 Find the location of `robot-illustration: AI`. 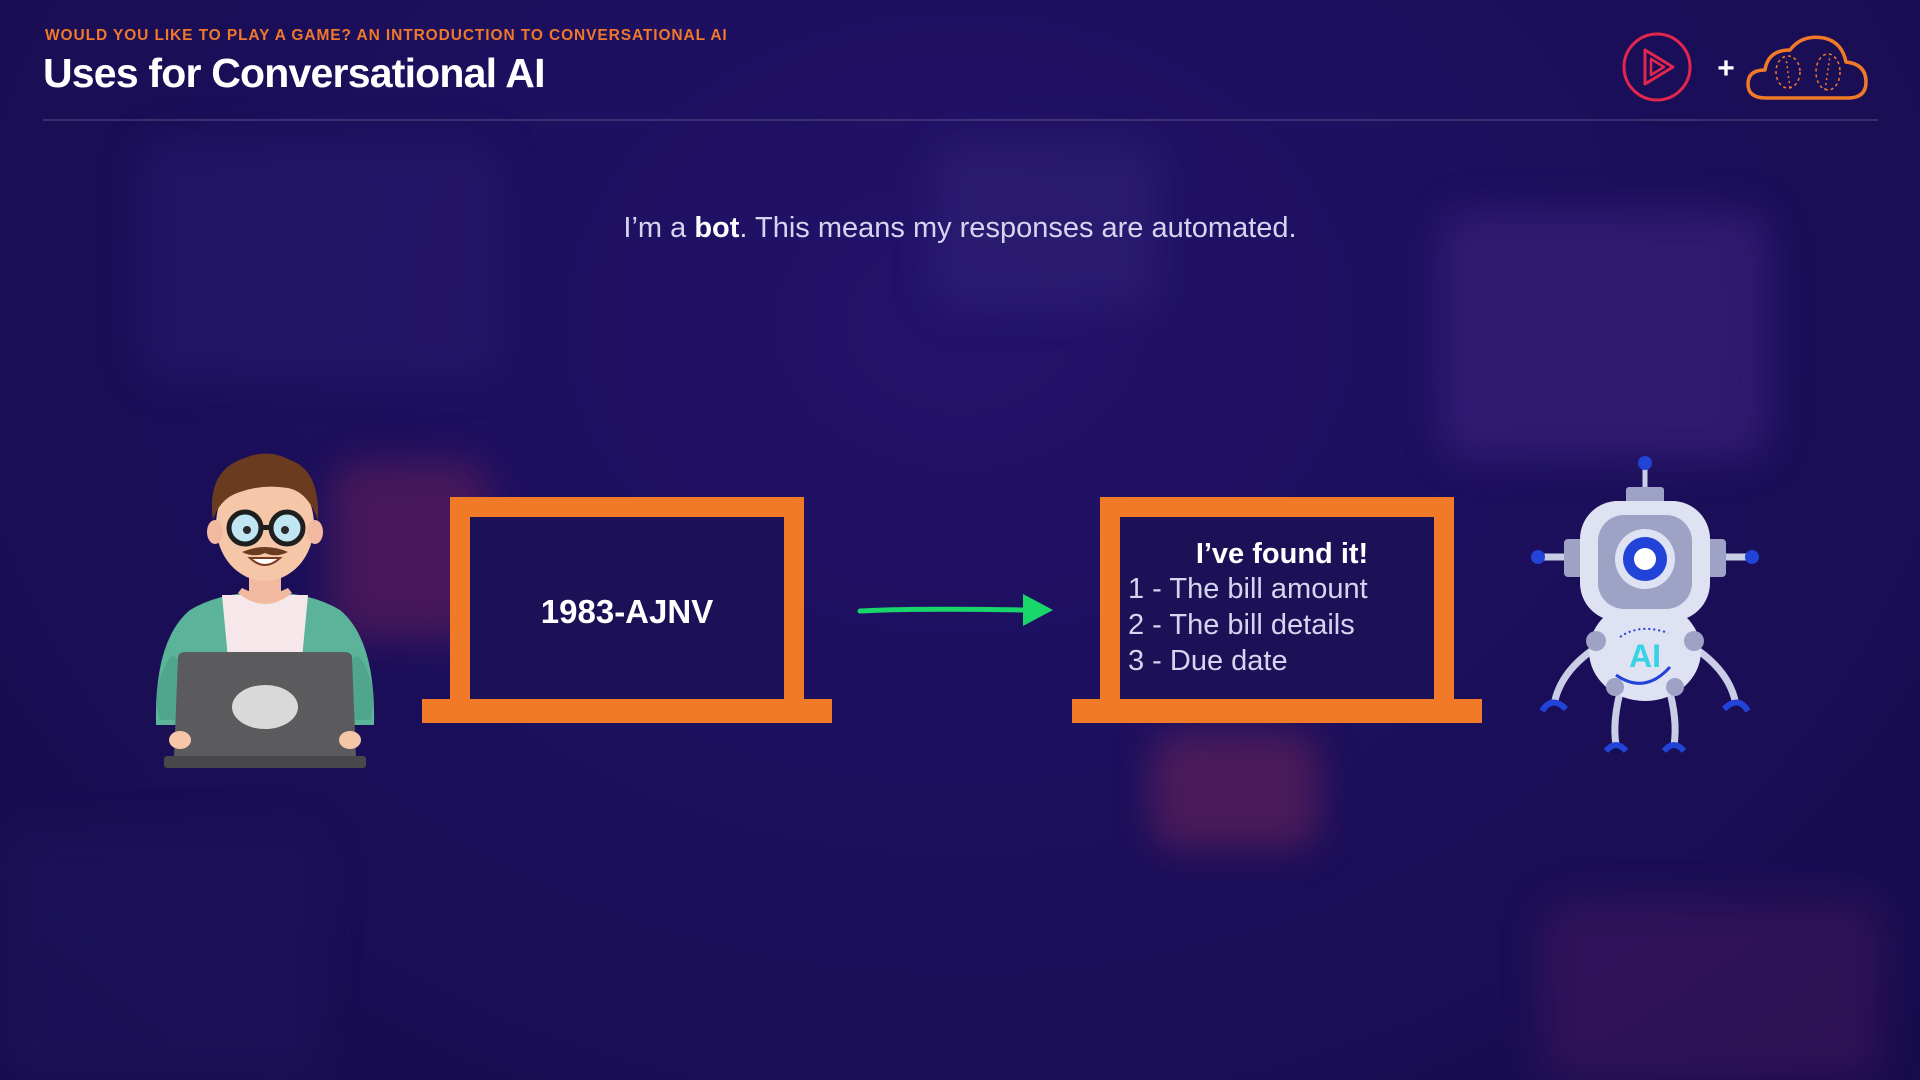

robot-illustration: AI is located at coordinates (1645, 612).